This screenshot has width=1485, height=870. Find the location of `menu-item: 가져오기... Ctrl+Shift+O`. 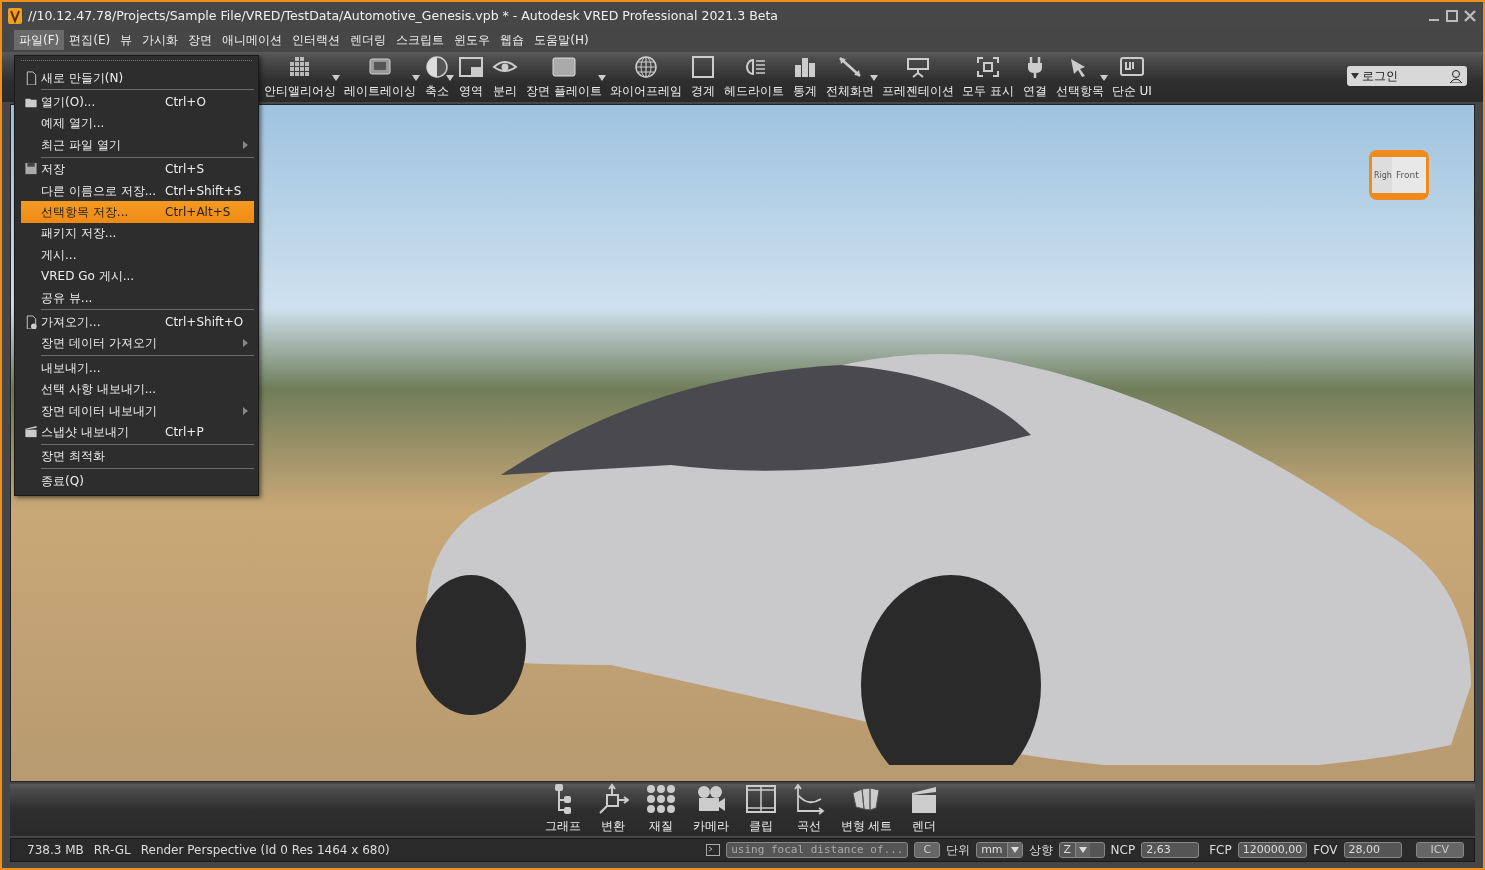

menu-item: 가져오기... Ctrl+Shift+O is located at coordinates (137, 322).